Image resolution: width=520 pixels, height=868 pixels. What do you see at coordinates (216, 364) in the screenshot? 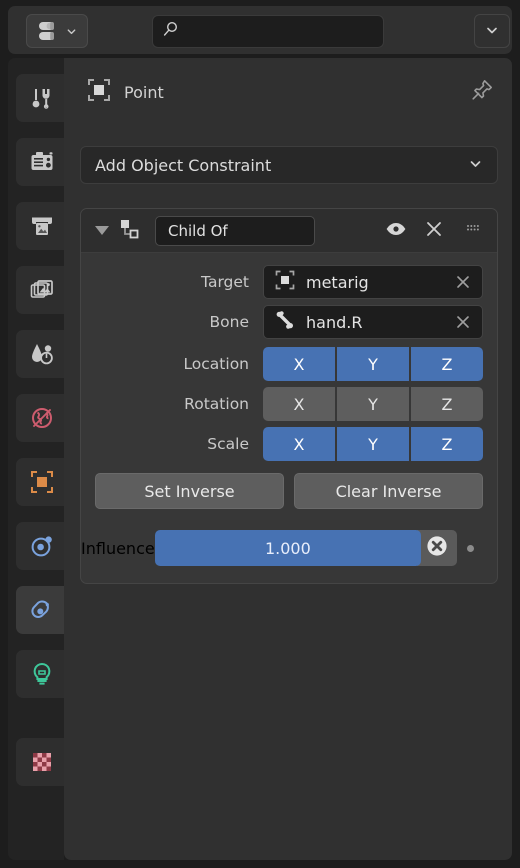
I see `location-label: Location` at bounding box center [216, 364].